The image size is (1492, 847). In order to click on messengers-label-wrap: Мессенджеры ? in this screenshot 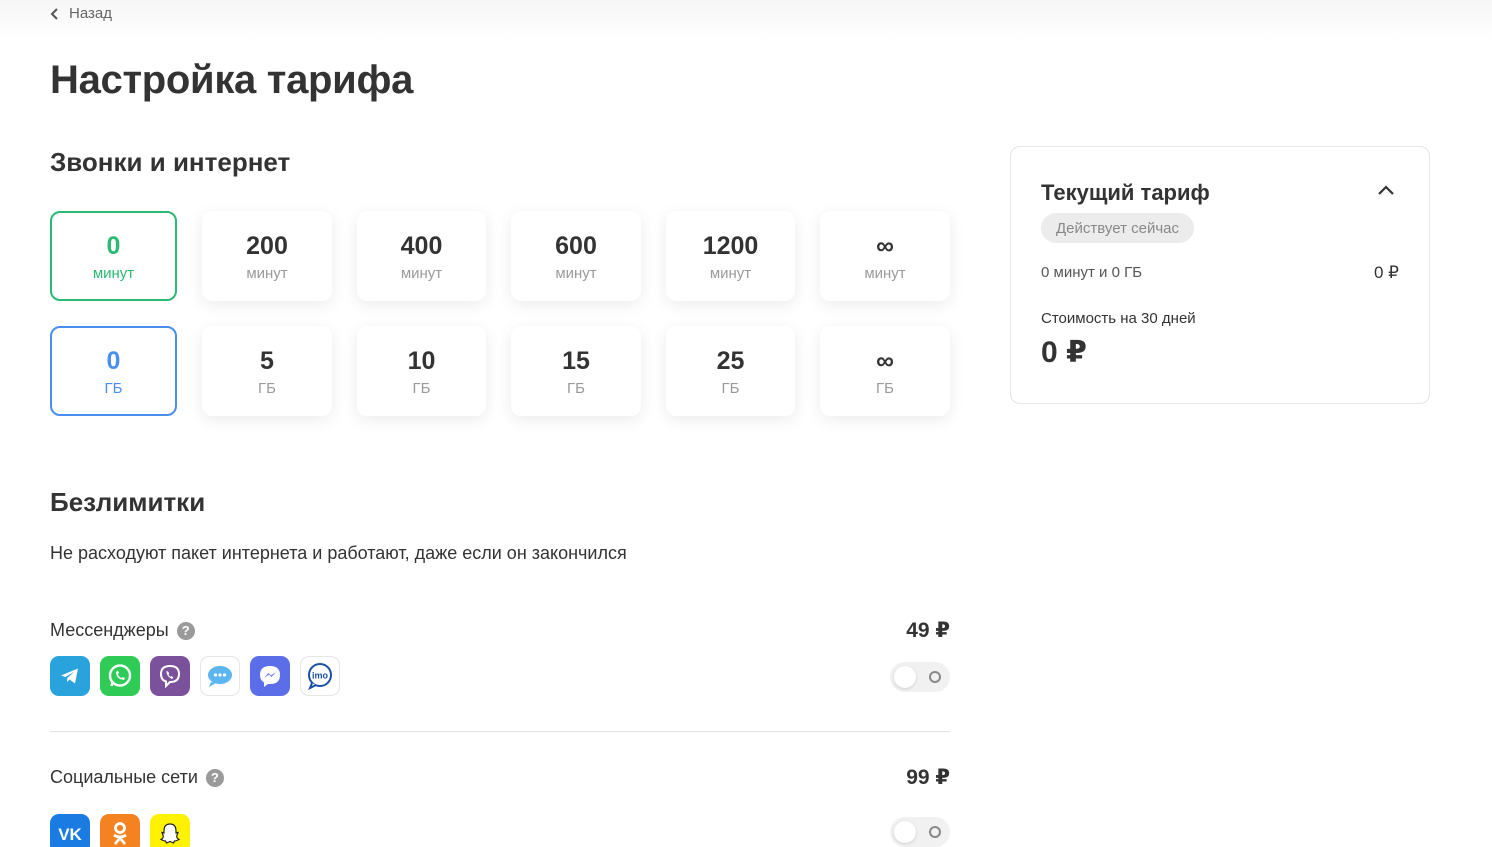, I will do `click(122, 630)`.